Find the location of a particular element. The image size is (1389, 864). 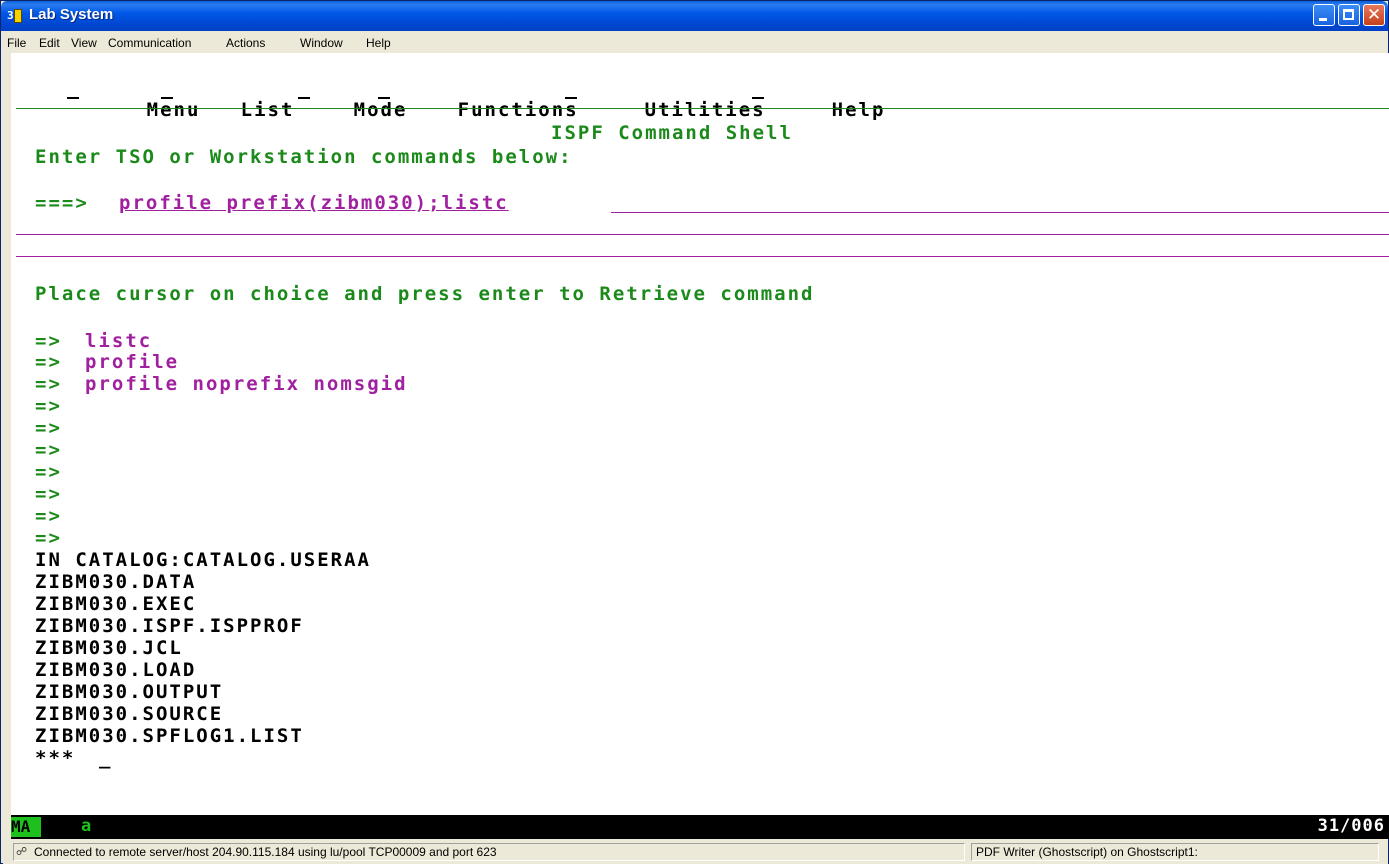

close-button: ✕ is located at coordinates (1374, 15).